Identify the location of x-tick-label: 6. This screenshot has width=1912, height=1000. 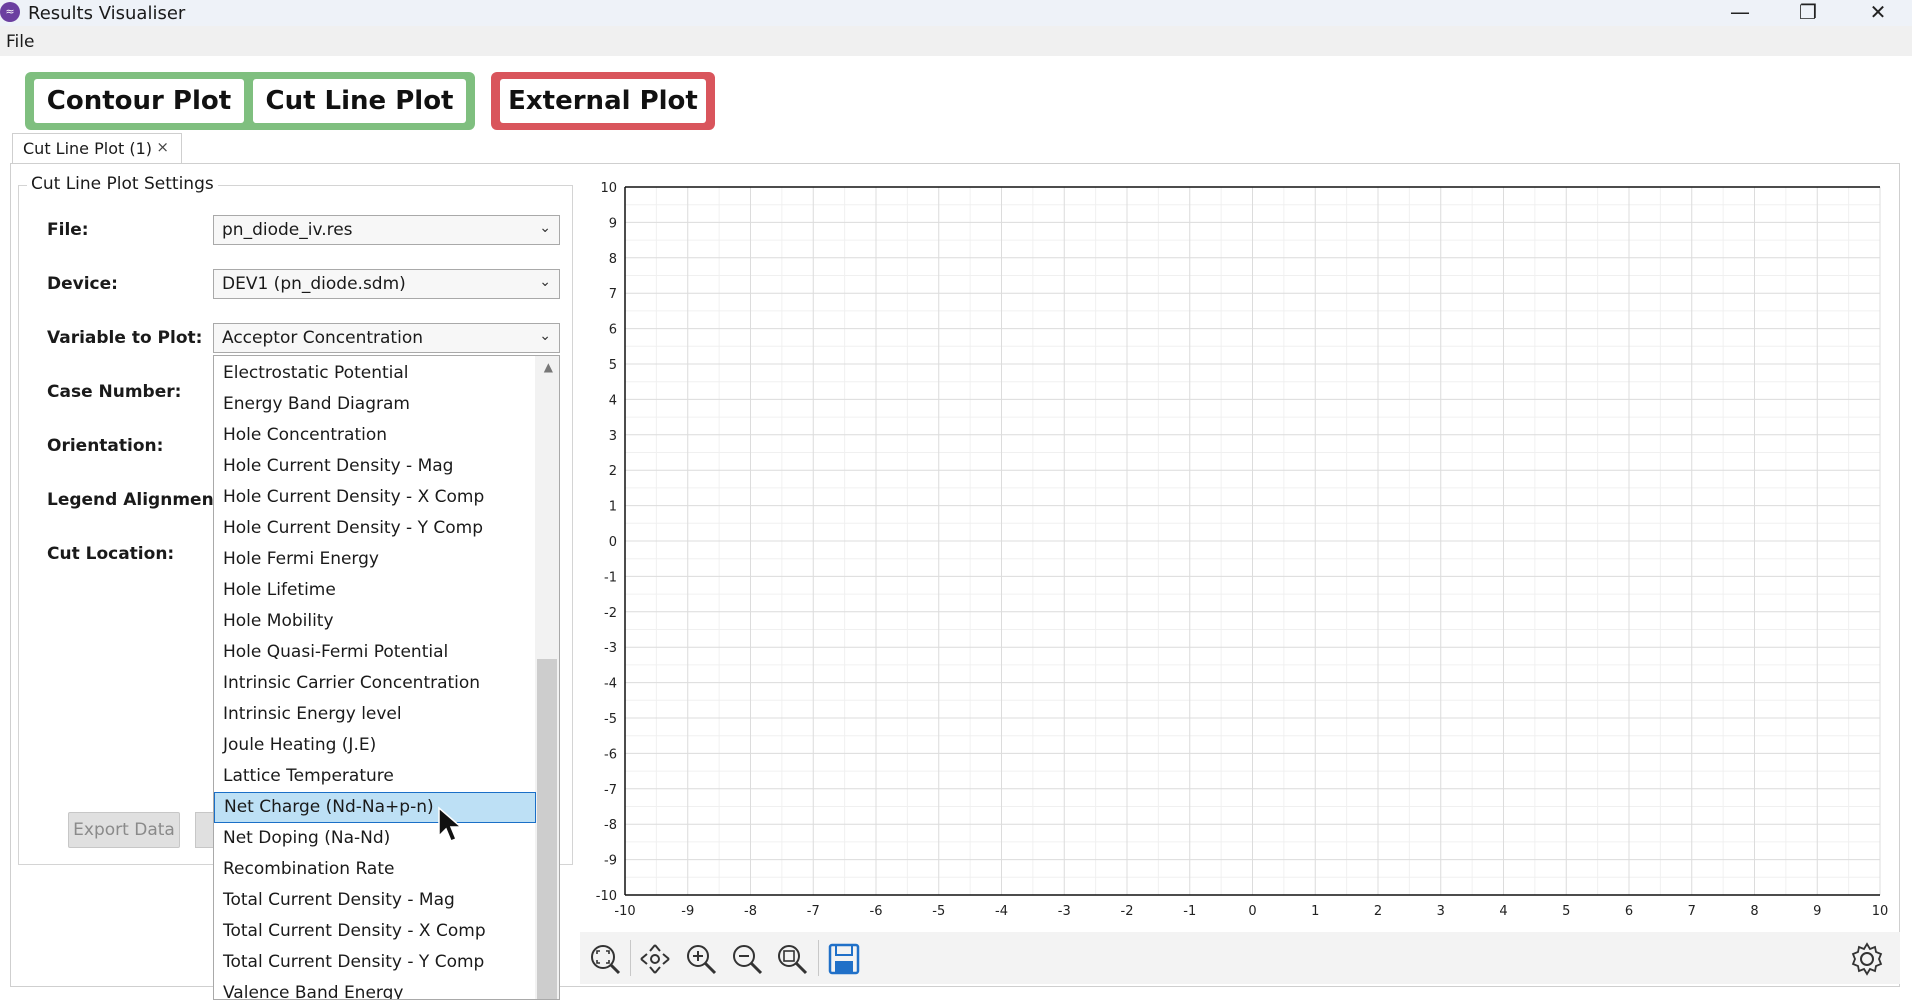
(1629, 911).